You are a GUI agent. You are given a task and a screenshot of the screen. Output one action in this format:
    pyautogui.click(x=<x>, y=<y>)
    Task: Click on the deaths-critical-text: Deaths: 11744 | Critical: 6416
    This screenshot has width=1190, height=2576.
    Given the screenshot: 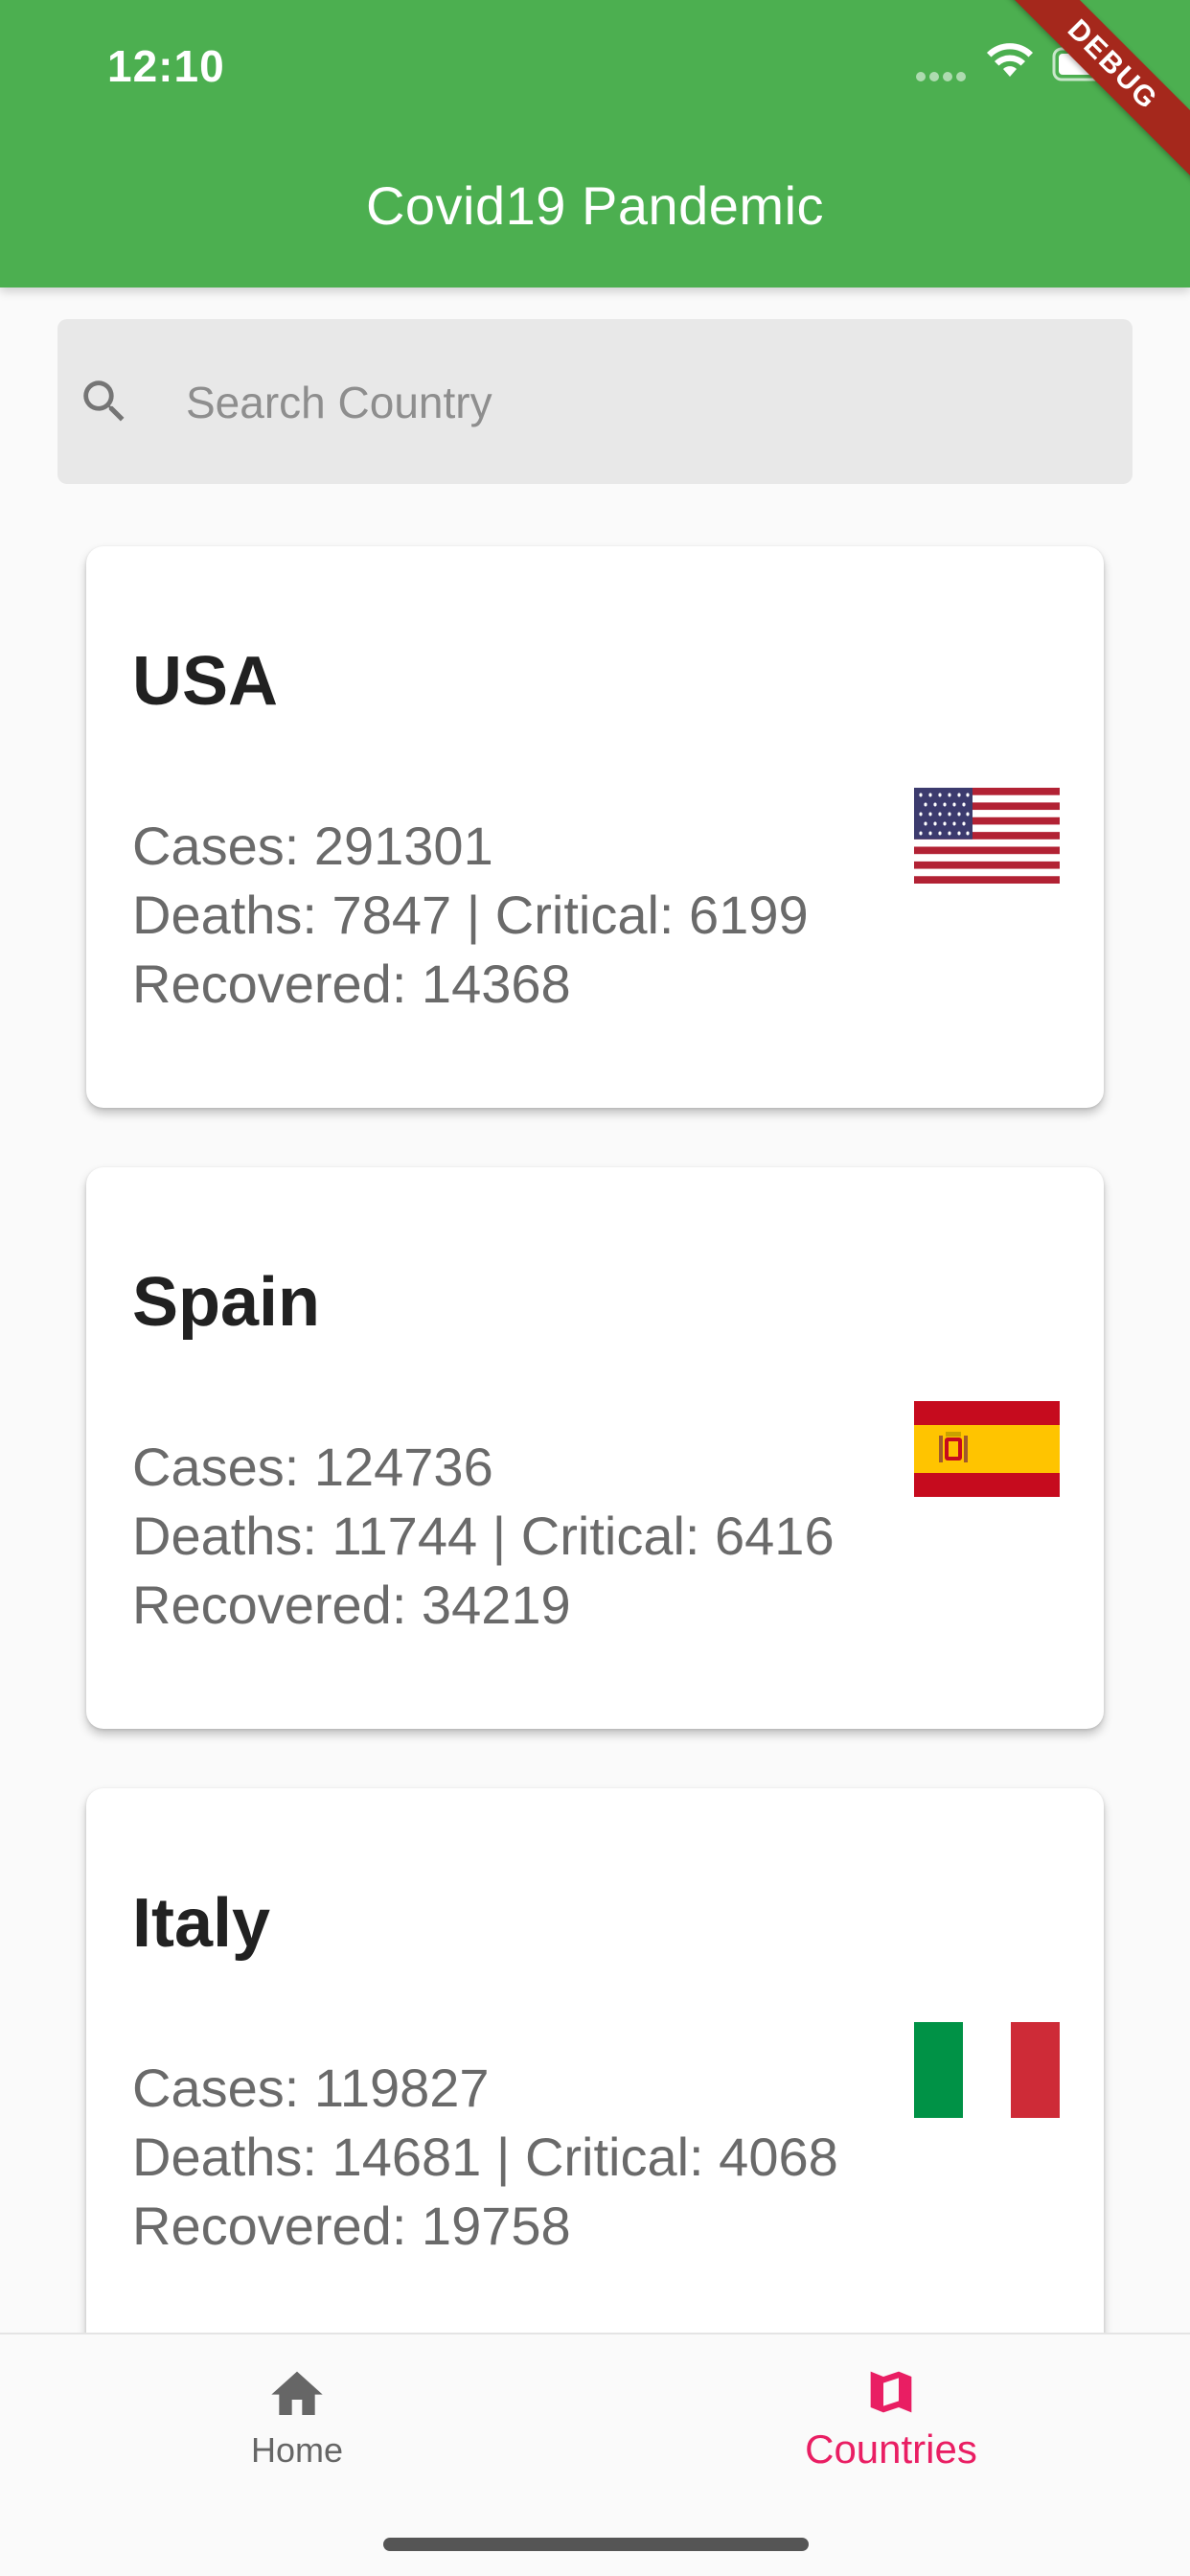 What is the action you would take?
    pyautogui.click(x=484, y=1536)
    